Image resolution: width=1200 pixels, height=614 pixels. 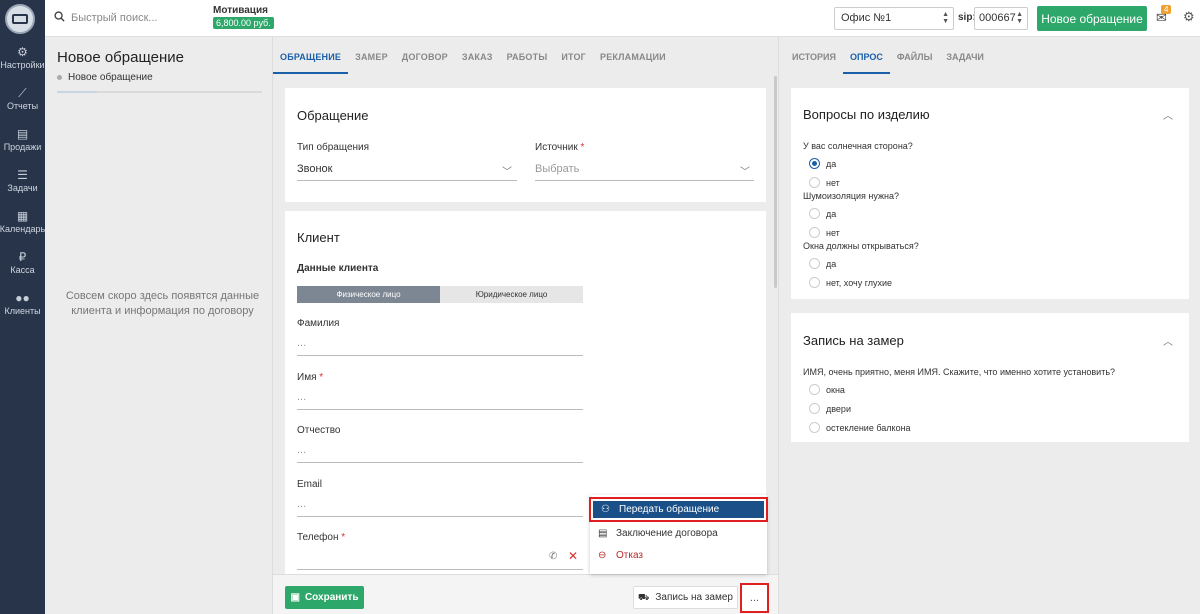 What do you see at coordinates (573, 55) in the screenshot?
I see `tab-total: ИТОГ` at bounding box center [573, 55].